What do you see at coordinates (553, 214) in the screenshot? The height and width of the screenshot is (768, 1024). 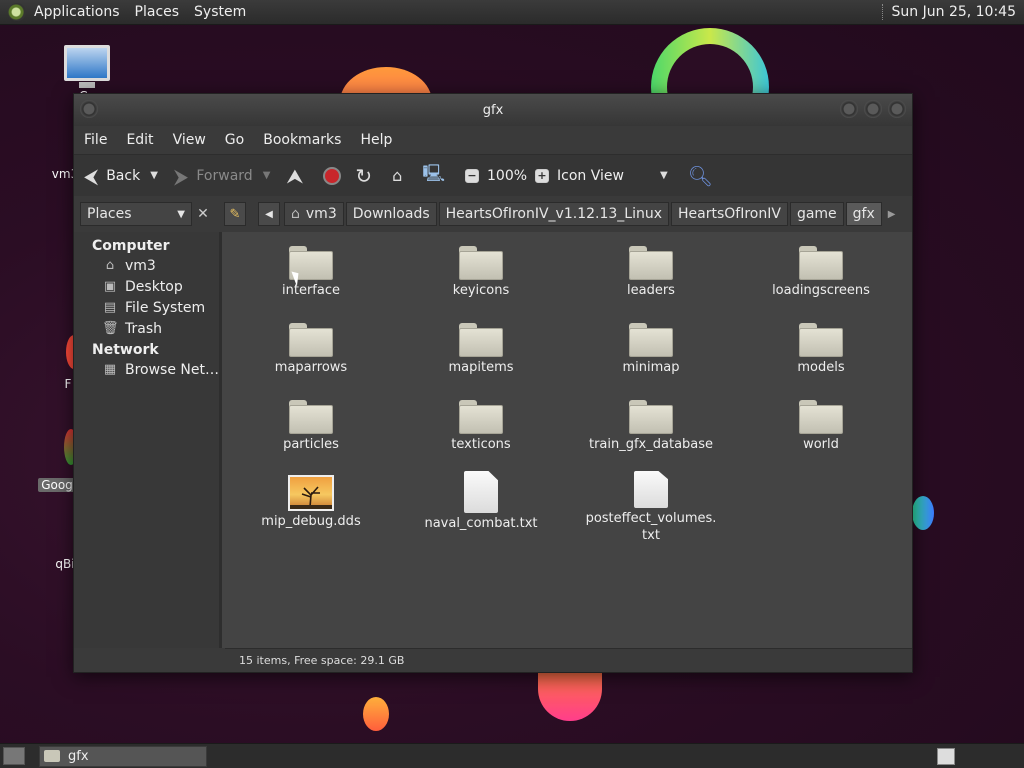 I see `breadcrumb-hoi-linux: HeartsOfIronIV_v1.12.13_Linux` at bounding box center [553, 214].